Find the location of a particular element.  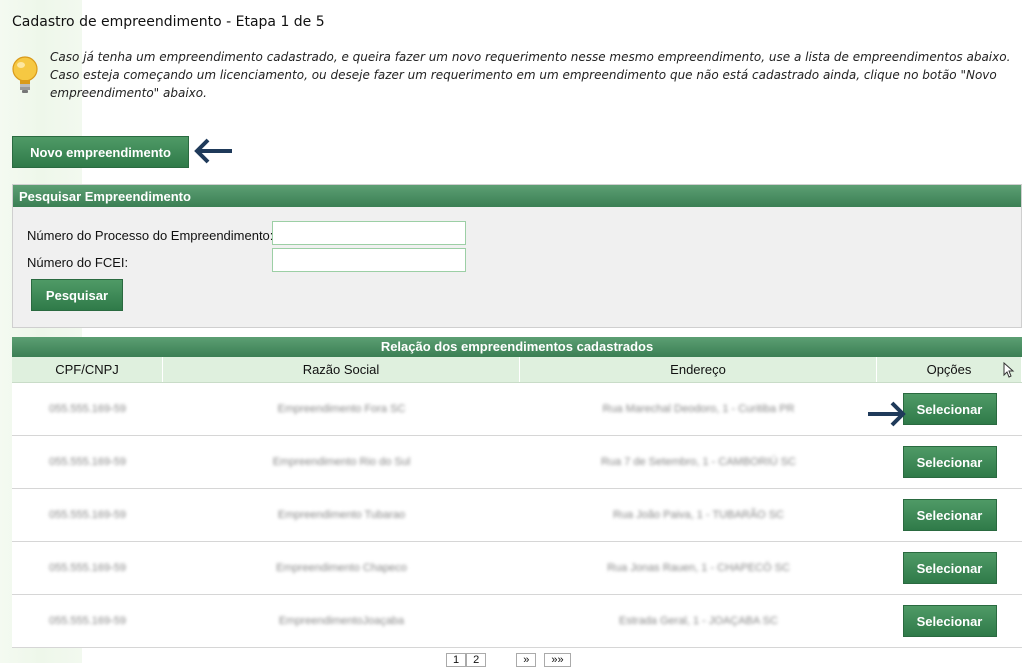

column-header-razao: Razão Social is located at coordinates (341, 369).